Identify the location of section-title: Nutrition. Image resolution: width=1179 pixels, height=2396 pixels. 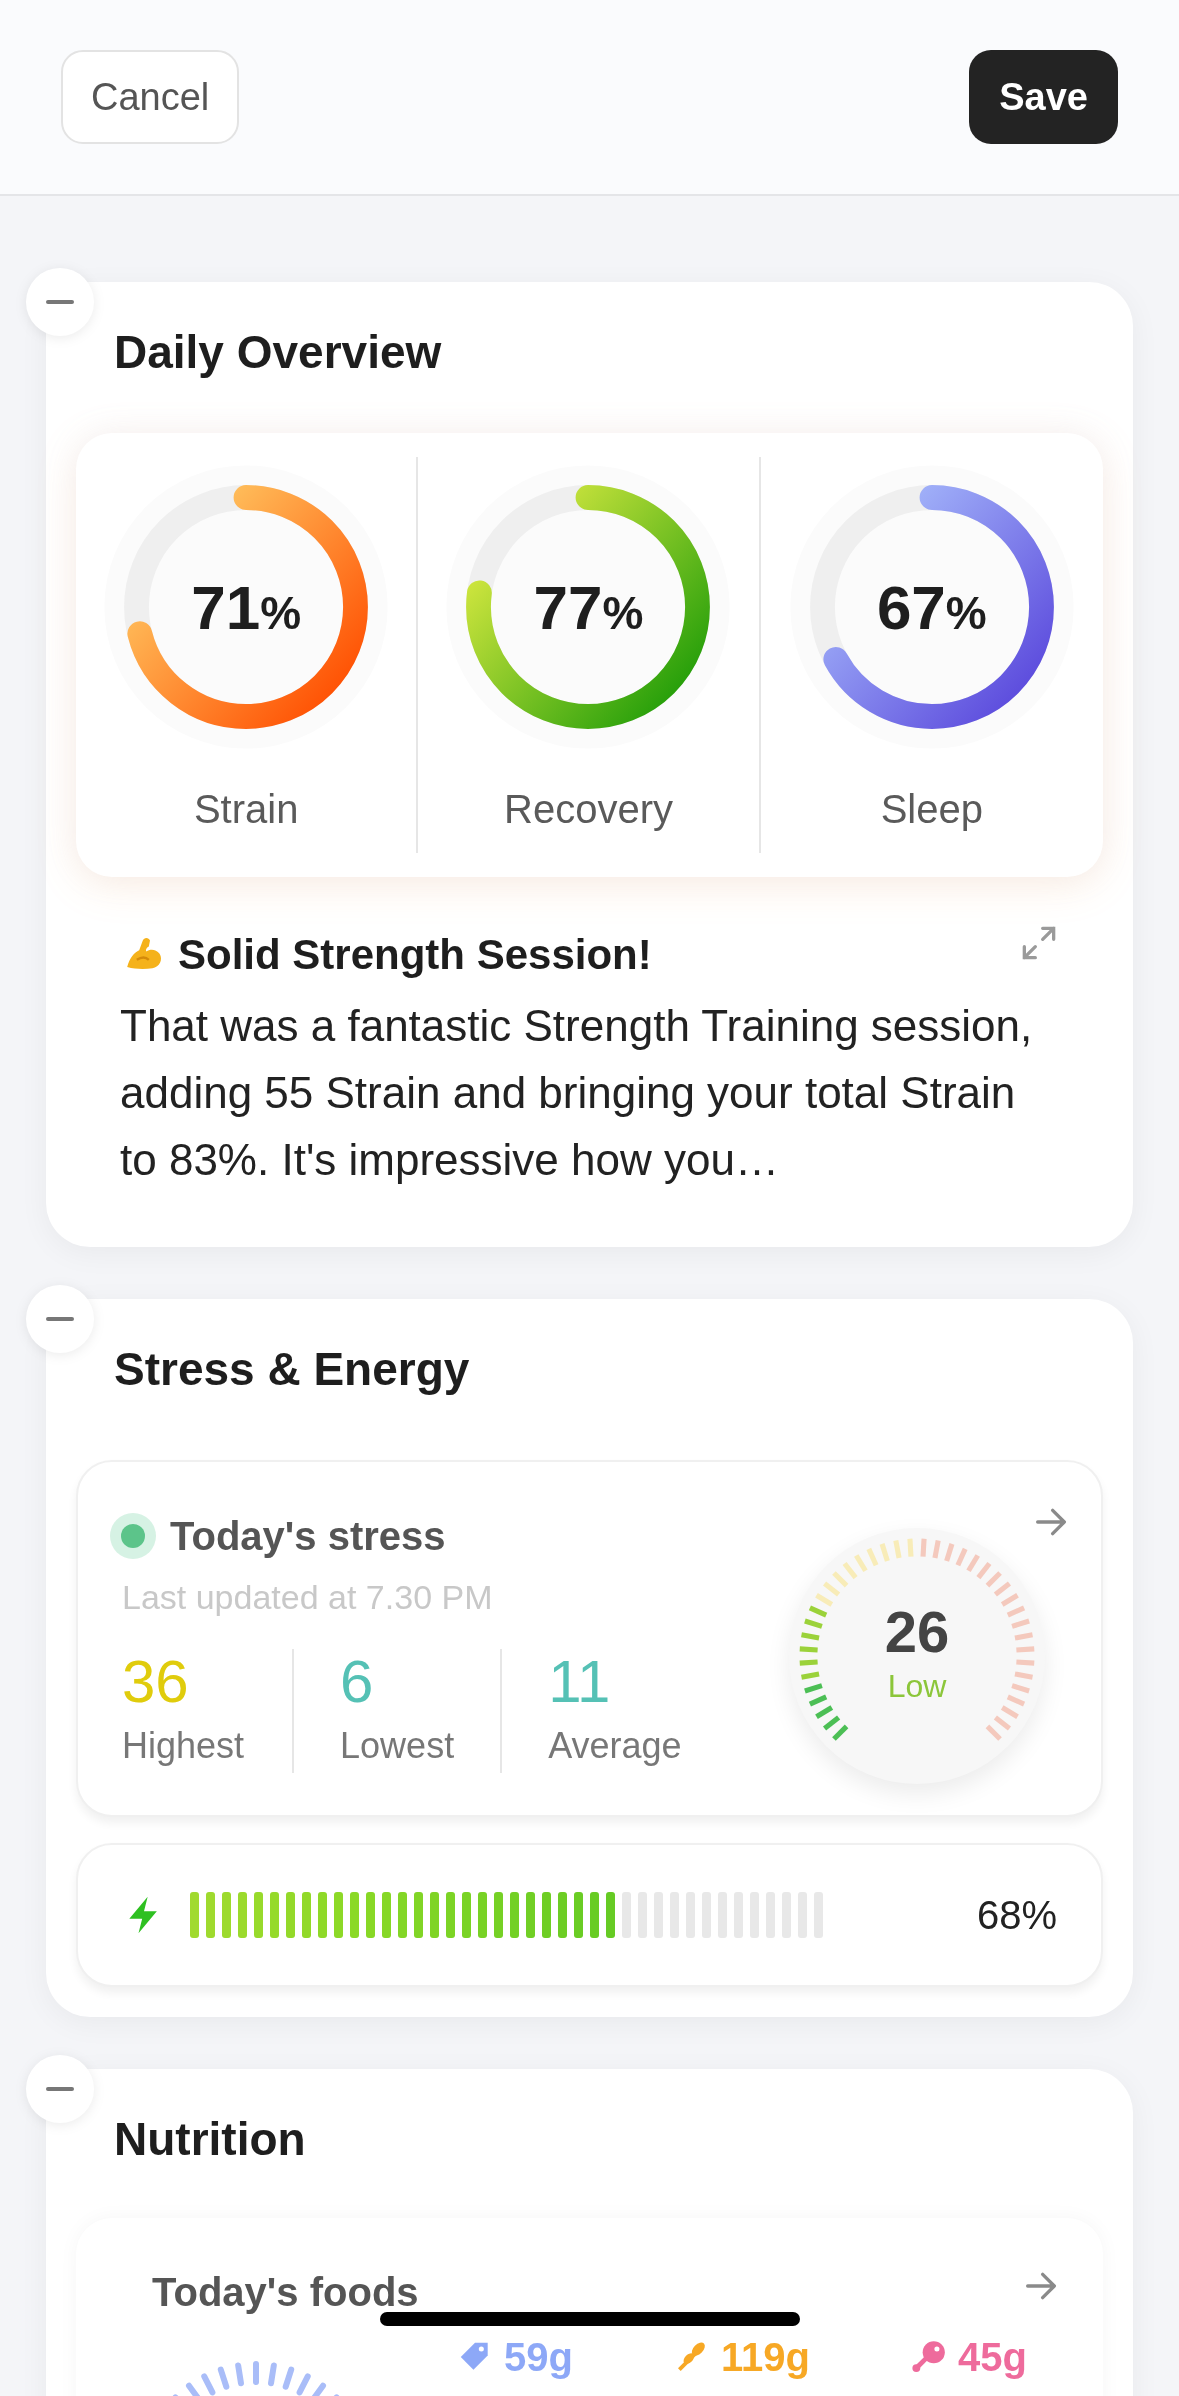
(210, 2139).